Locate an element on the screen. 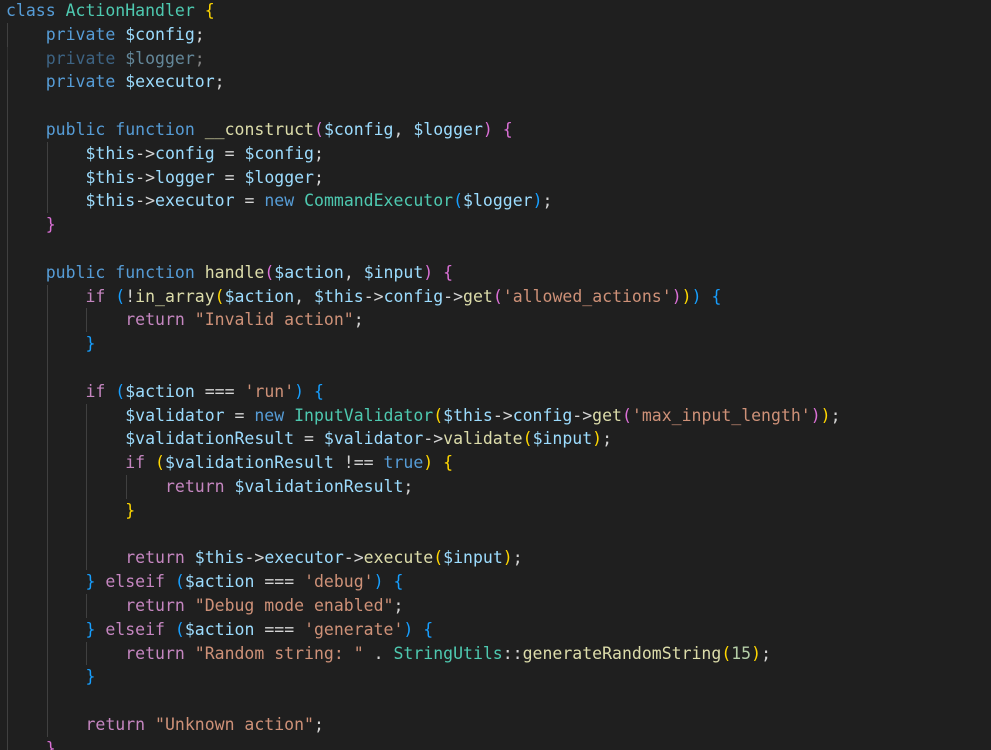 The image size is (991, 750). code-line: class ActionHandler { is located at coordinates (423, 11).